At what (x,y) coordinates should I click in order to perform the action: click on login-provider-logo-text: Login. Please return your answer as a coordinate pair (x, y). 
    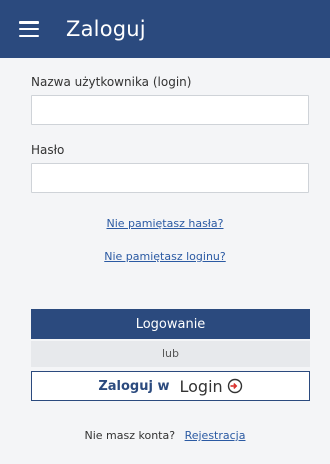
    Looking at the image, I should click on (201, 386).